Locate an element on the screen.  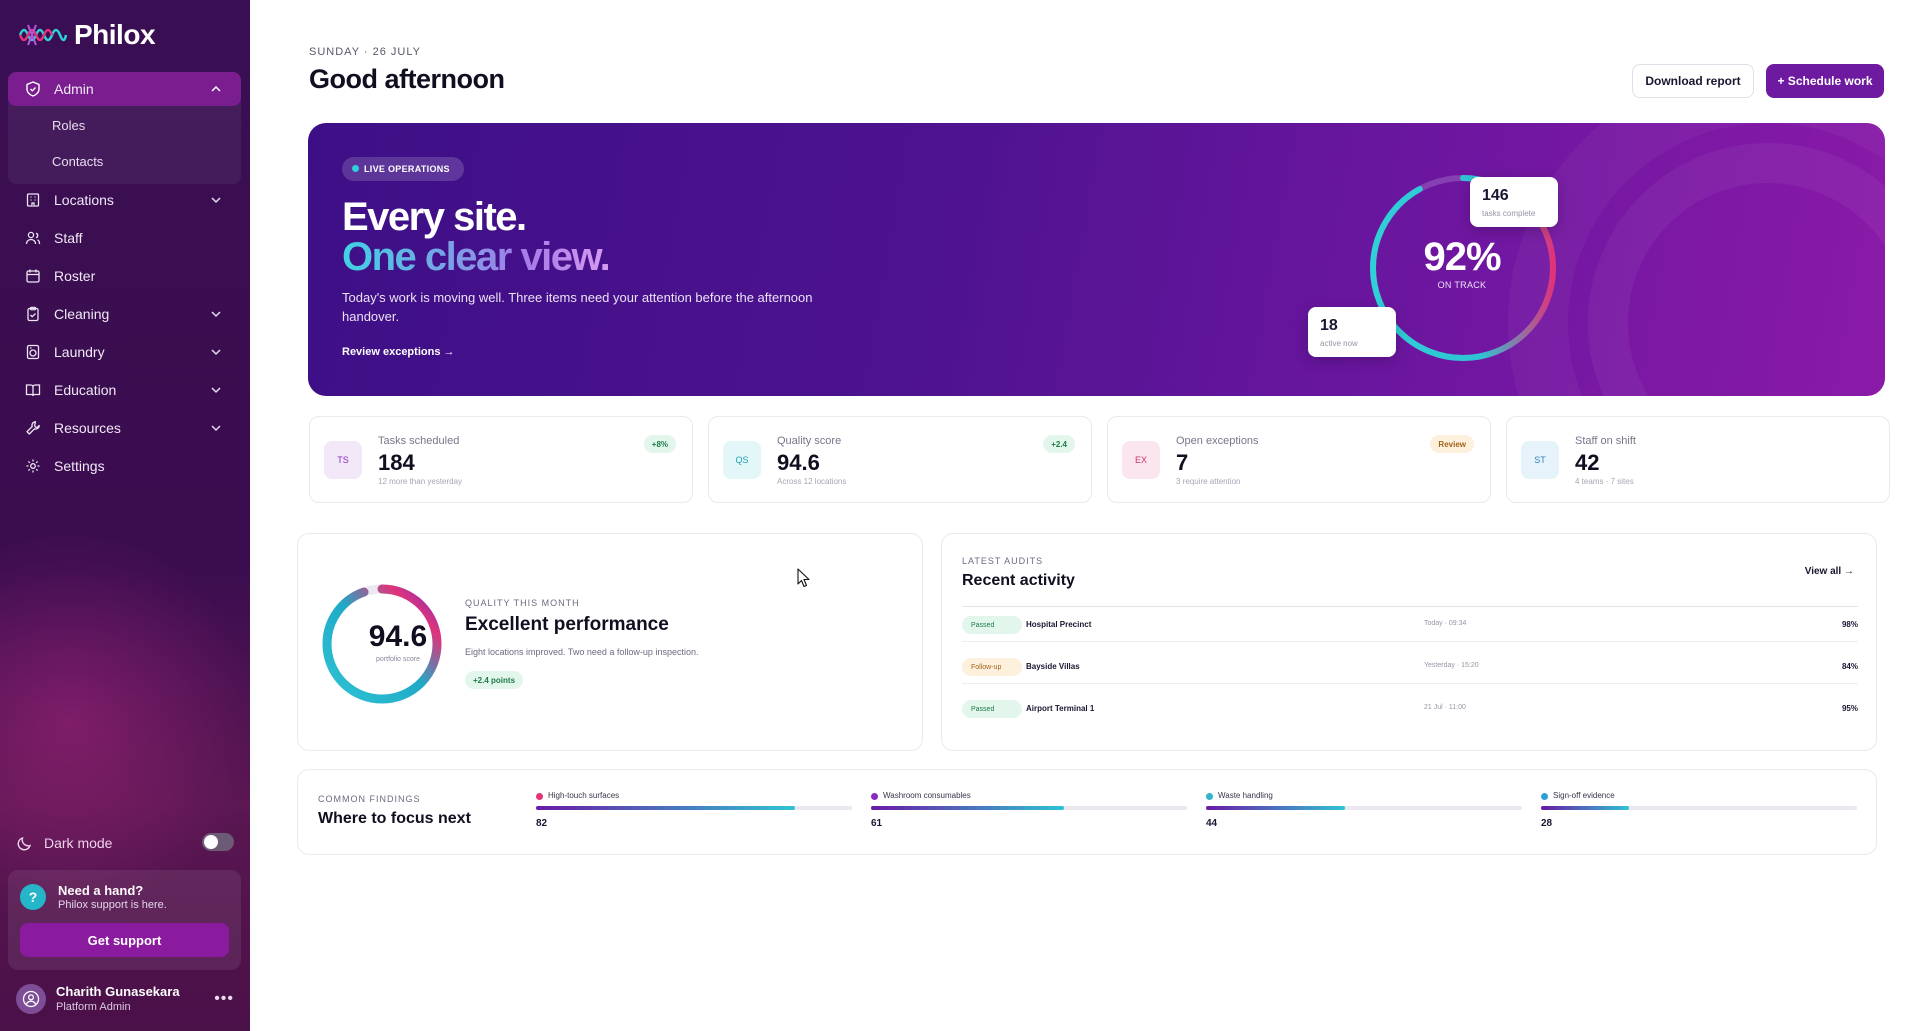
hero-headline: Every site. is located at coordinates (434, 217).